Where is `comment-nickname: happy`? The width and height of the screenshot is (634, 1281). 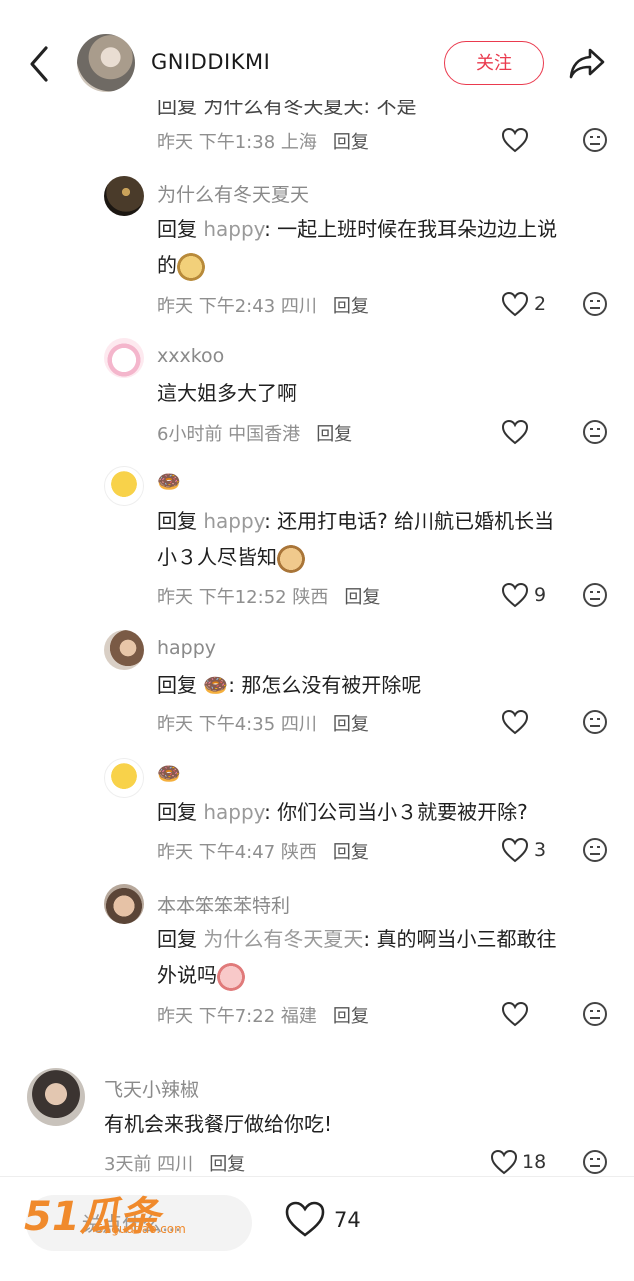
comment-nickname: happy is located at coordinates (186, 648).